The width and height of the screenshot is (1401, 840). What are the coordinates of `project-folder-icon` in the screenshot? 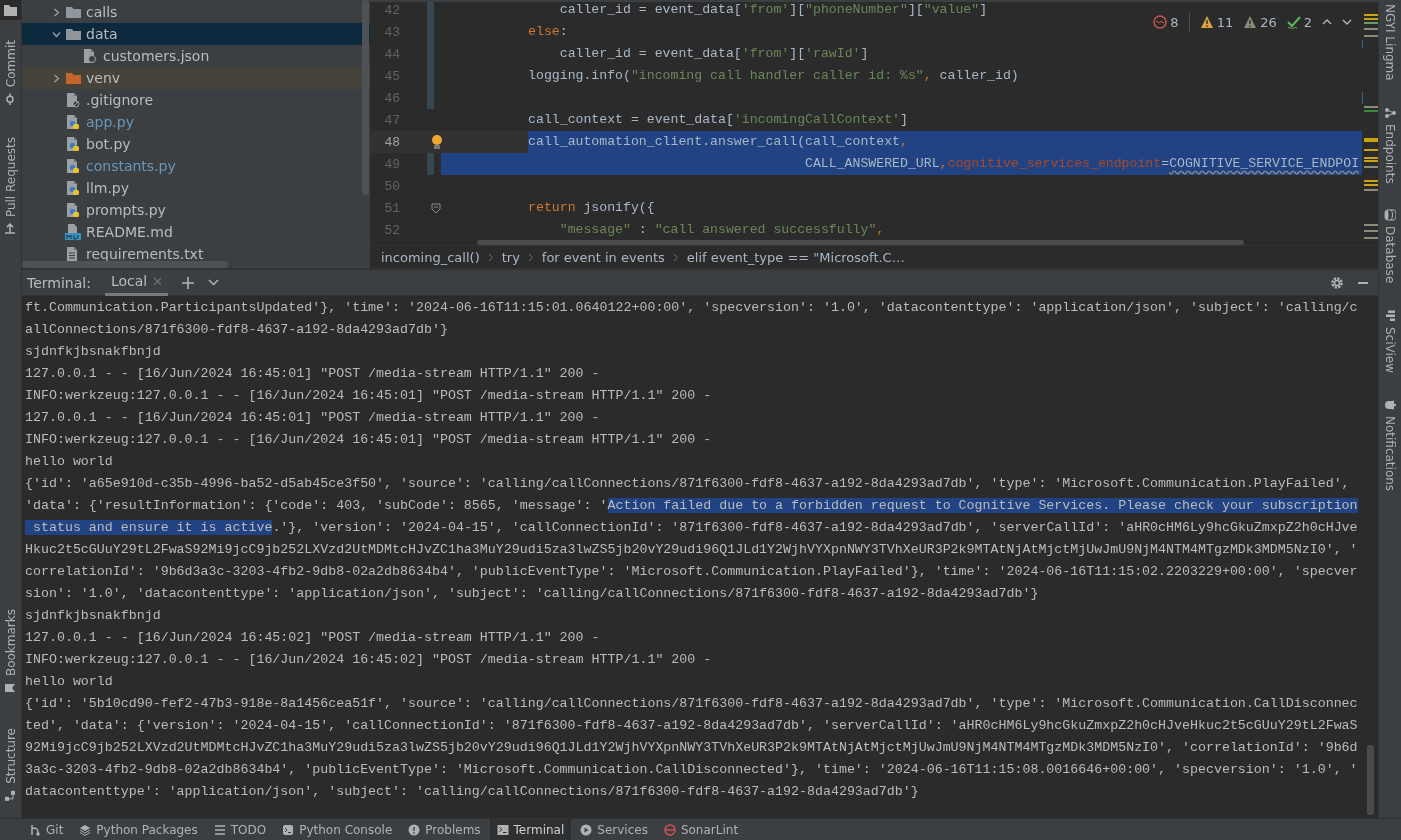 It's located at (10, 10).